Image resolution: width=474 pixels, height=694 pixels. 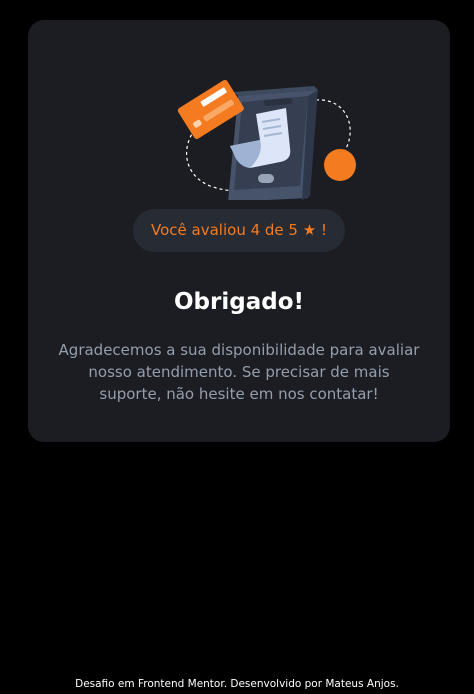 I want to click on rating-result-text: Você avaliou 4 de 5 ★ !, so click(x=239, y=230).